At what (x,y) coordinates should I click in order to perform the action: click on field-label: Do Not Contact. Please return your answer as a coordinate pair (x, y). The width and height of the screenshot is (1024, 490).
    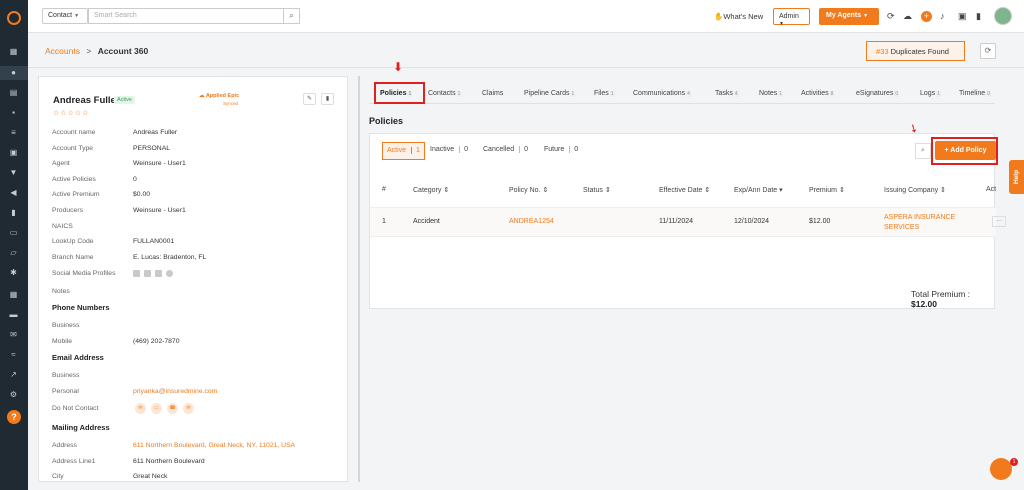
    Looking at the image, I should click on (75, 408).